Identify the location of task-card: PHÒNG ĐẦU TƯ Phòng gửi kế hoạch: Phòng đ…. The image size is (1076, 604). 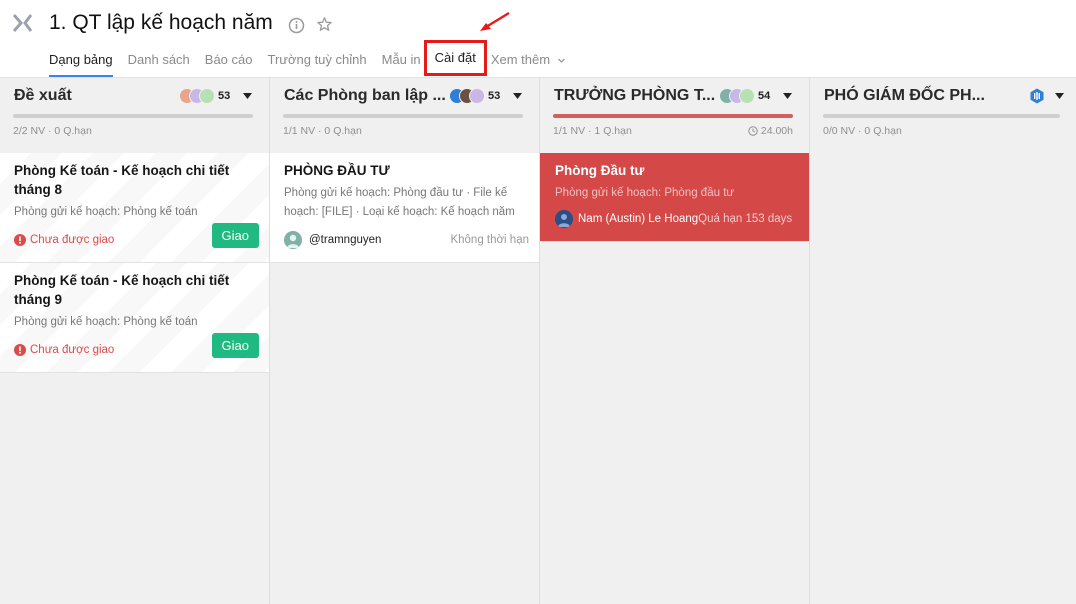
(404, 208).